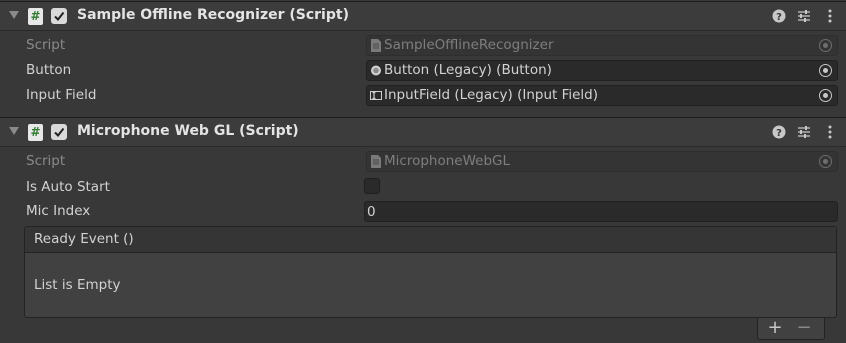 The height and width of the screenshot is (343, 846). I want to click on property-label: Mic Index, so click(58, 211).